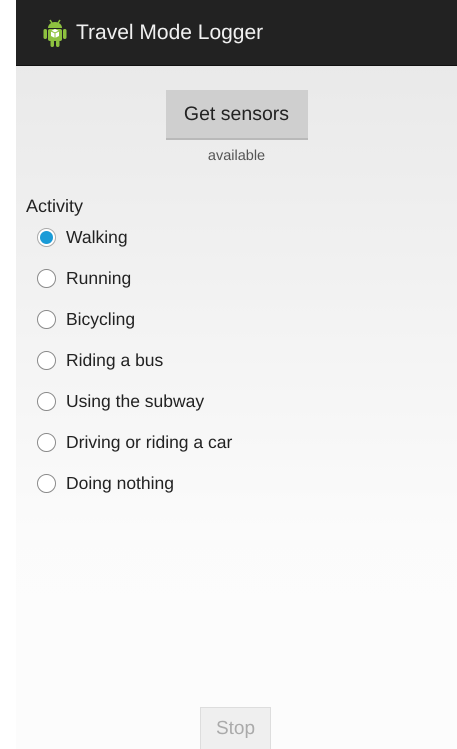 This screenshot has width=457, height=749. Describe the element at coordinates (100, 360) in the screenshot. I see `activity-radio-option: Riding a bus` at that location.